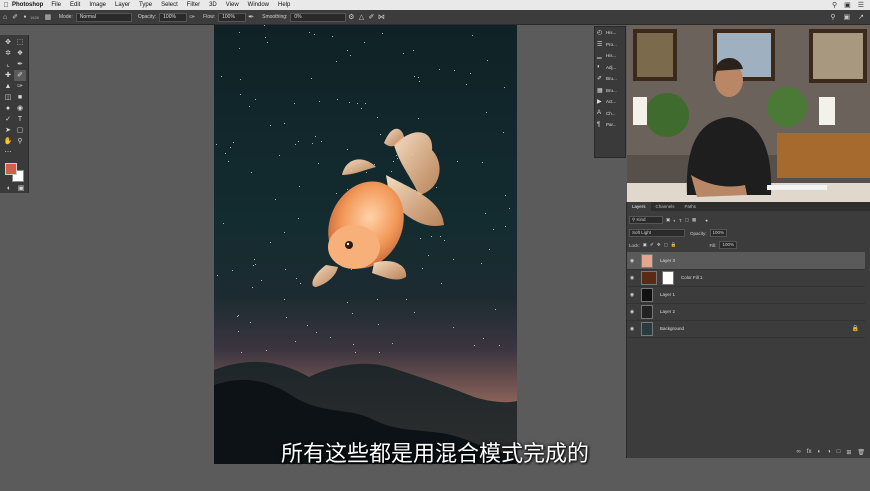 Image resolution: width=870 pixels, height=491 pixels. I want to click on layer-row: ◉ Layer 1, so click(746, 295).